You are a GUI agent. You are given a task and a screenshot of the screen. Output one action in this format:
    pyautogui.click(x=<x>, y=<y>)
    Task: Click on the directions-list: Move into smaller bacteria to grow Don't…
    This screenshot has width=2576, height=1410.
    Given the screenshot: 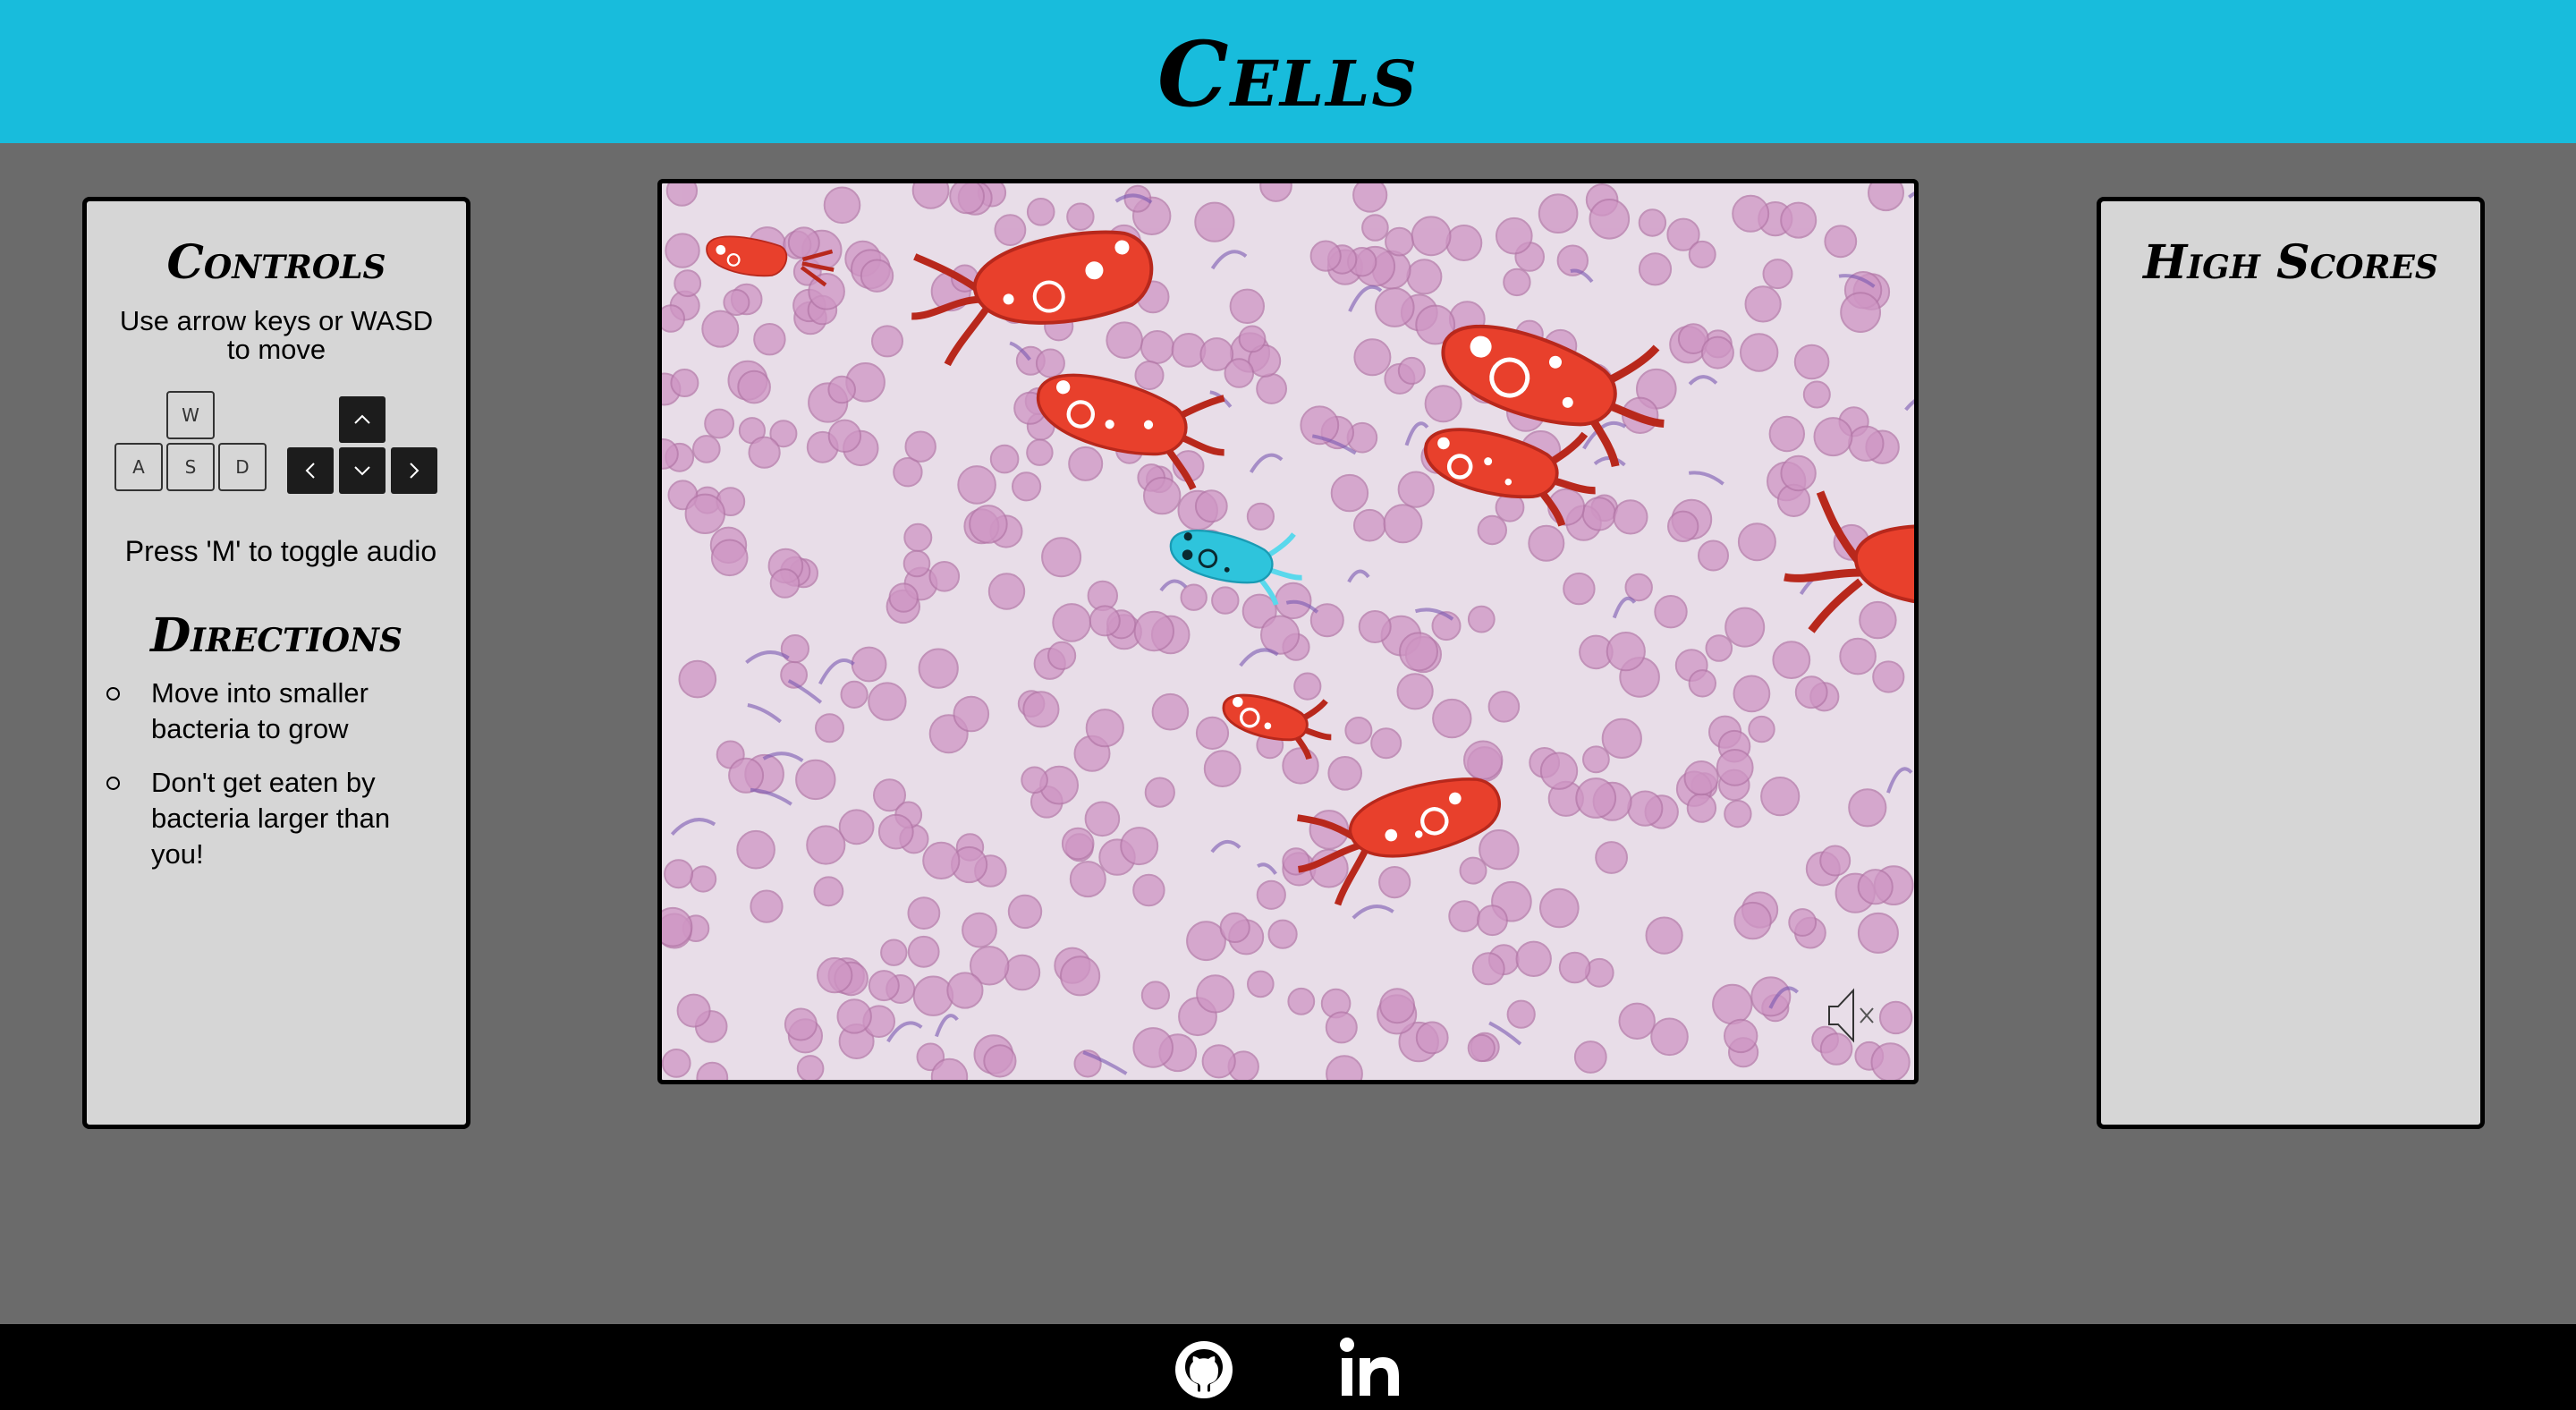 What is the action you would take?
    pyautogui.click(x=276, y=782)
    